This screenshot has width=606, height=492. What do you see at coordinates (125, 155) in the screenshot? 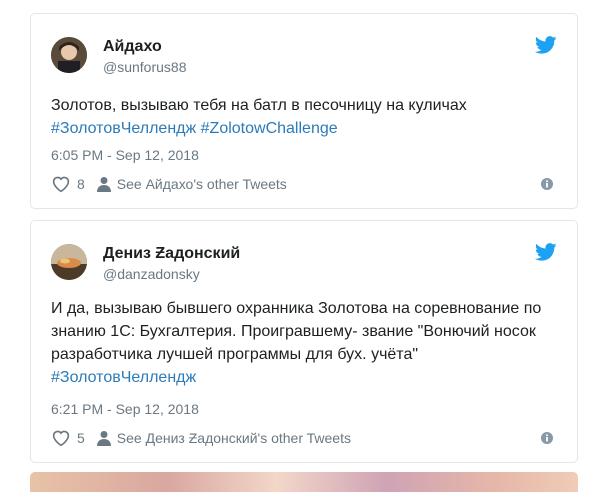
I see `tweet-timestamp: 6:05 PM - Sep 12, 2018` at bounding box center [125, 155].